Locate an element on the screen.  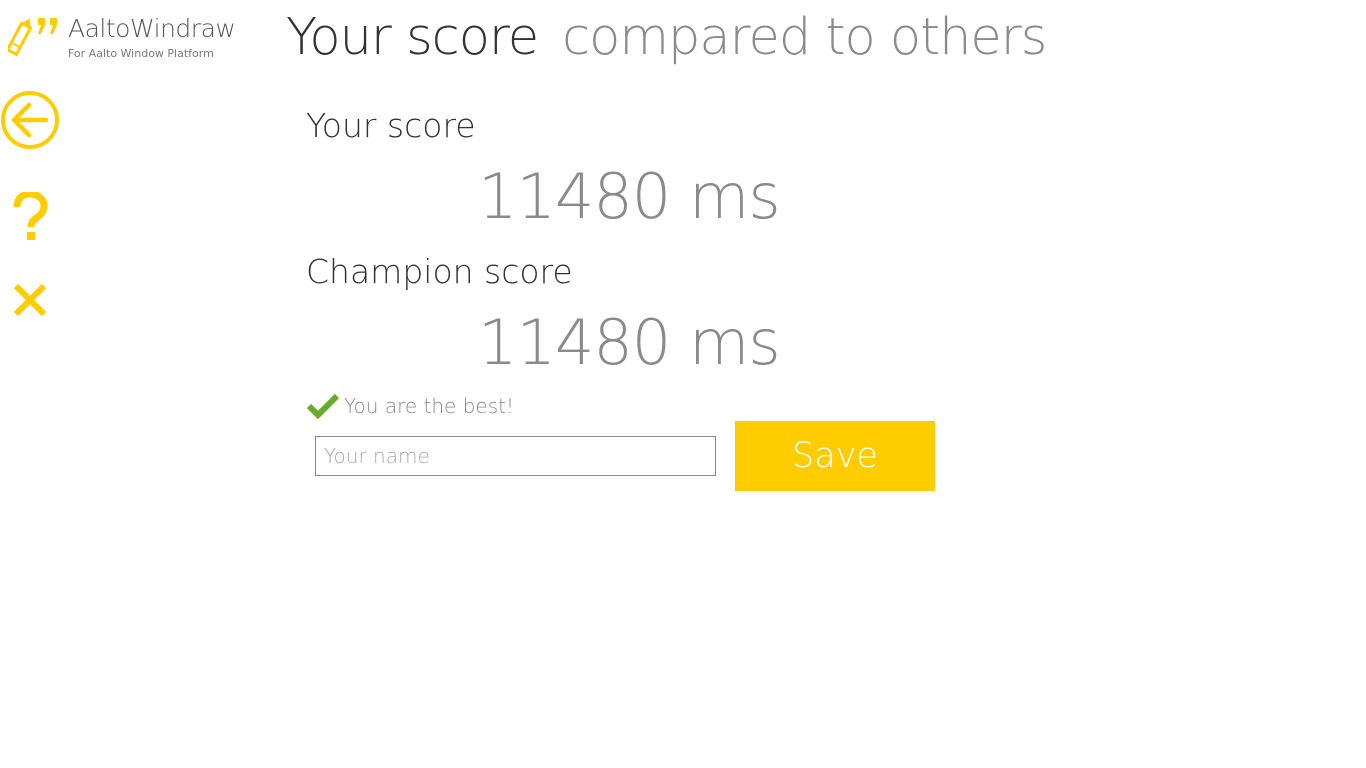
tab-your-score: Your score is located at coordinates (412, 37).